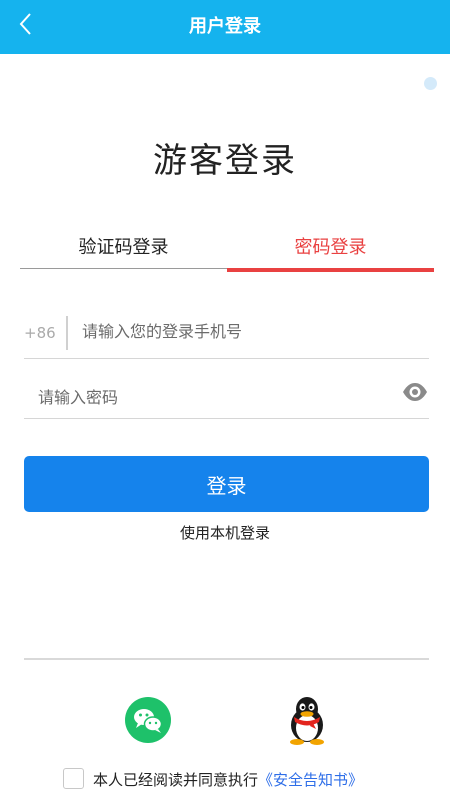  Describe the element at coordinates (225, 161) in the screenshot. I see `page-title: 游客登录` at that location.